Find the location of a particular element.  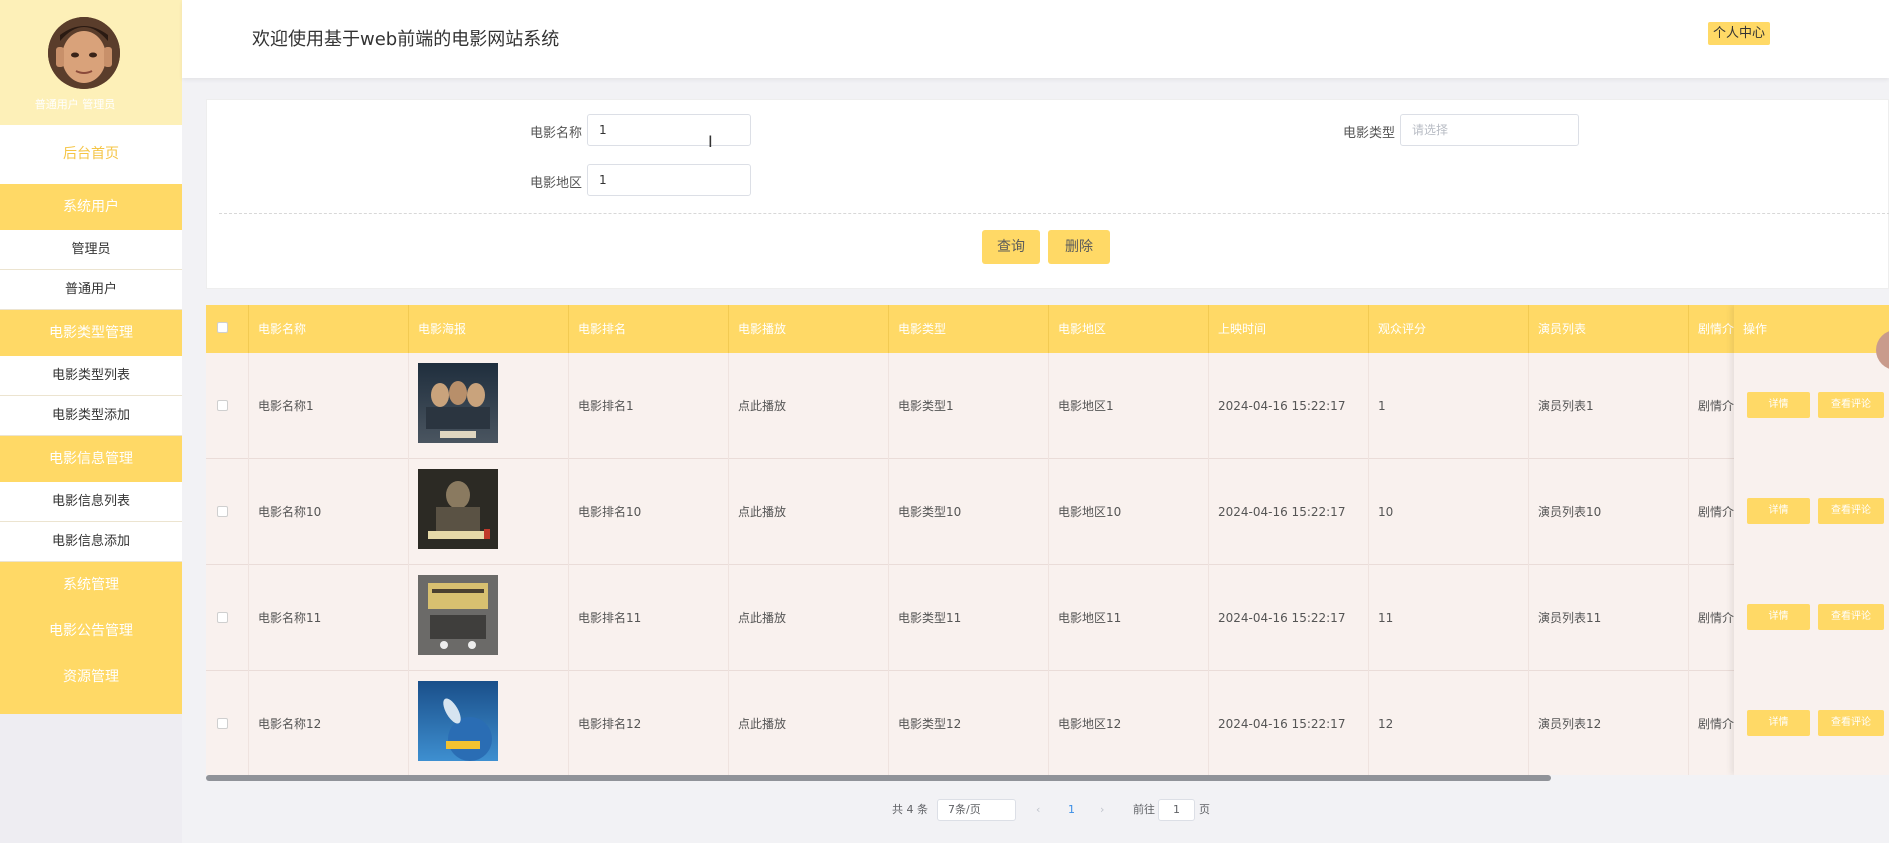

col-actors: 演员列表 is located at coordinates (1609, 329).